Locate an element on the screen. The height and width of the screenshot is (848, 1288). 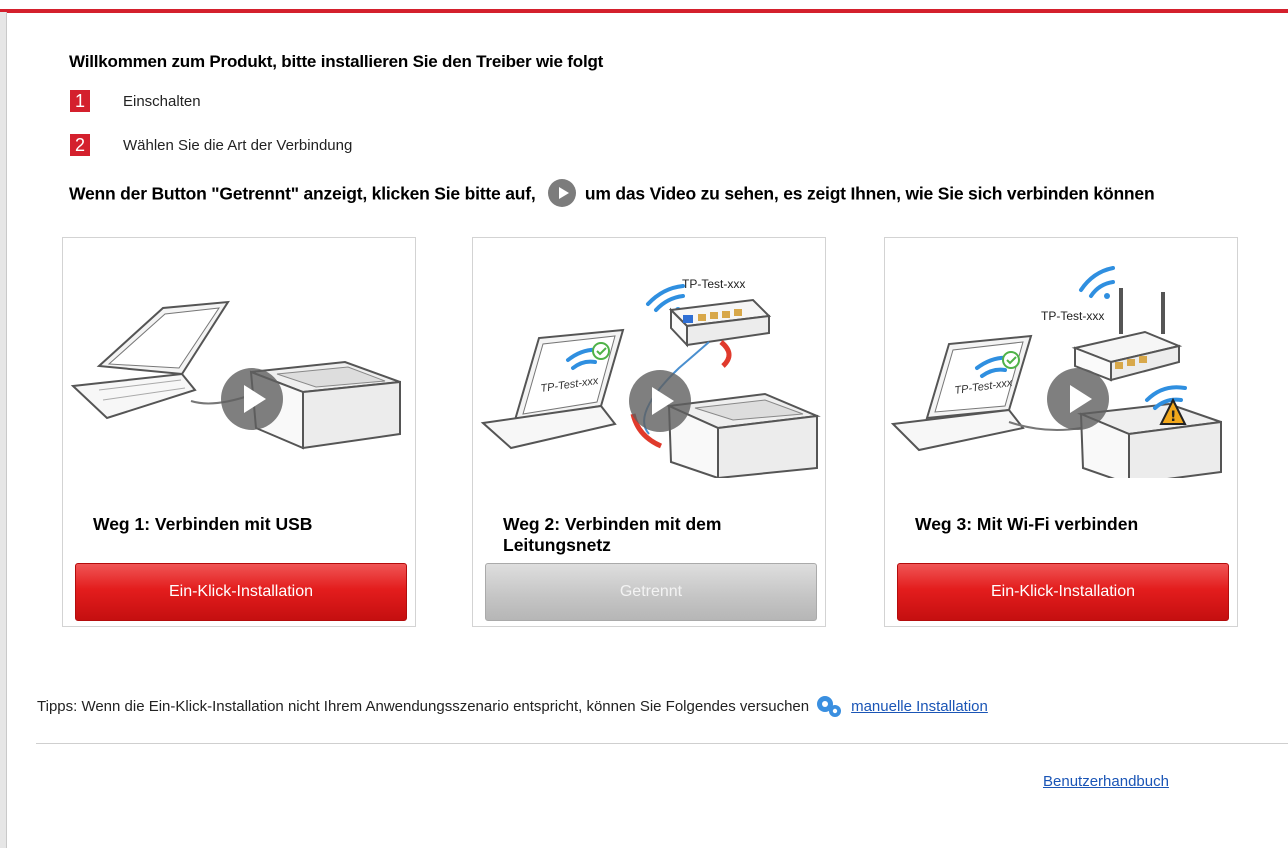
wifi-illustration: TP-Test-xxx TP-Test-xxx ! is located at coordinates (1056, 372).